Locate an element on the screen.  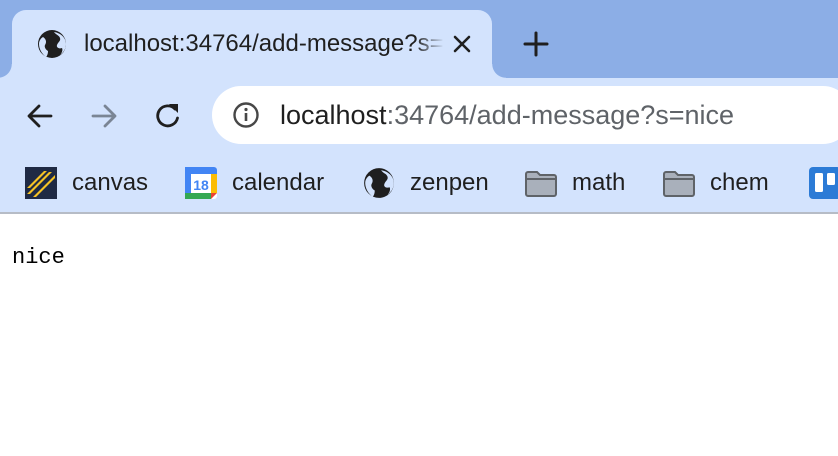
url-path: :34764/add-message?s=nice is located at coordinates (560, 115).